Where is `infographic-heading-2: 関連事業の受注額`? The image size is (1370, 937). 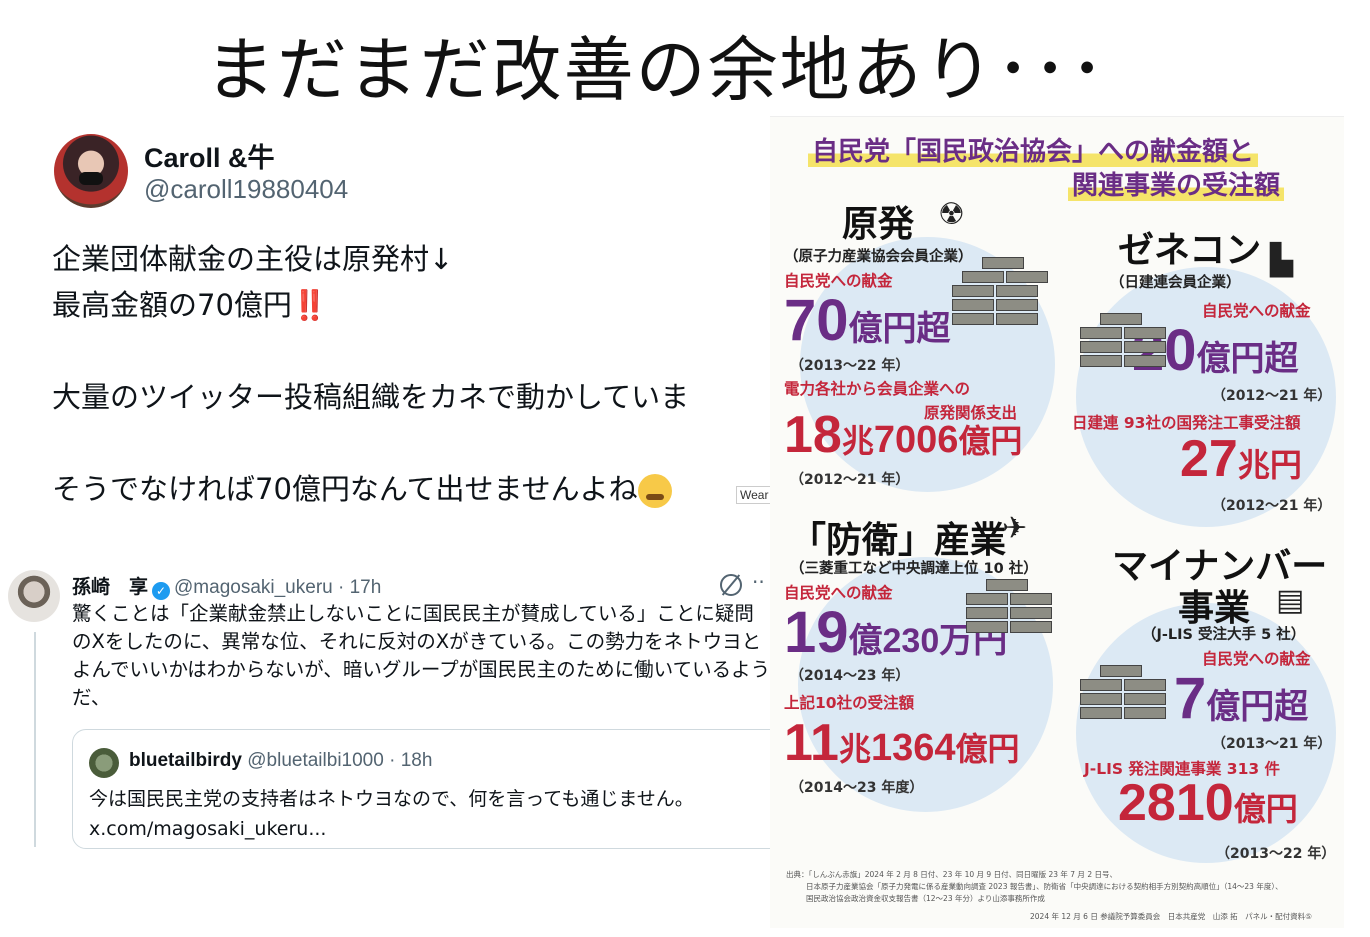 infographic-heading-2: 関連事業の受注額 is located at coordinates (1176, 183).